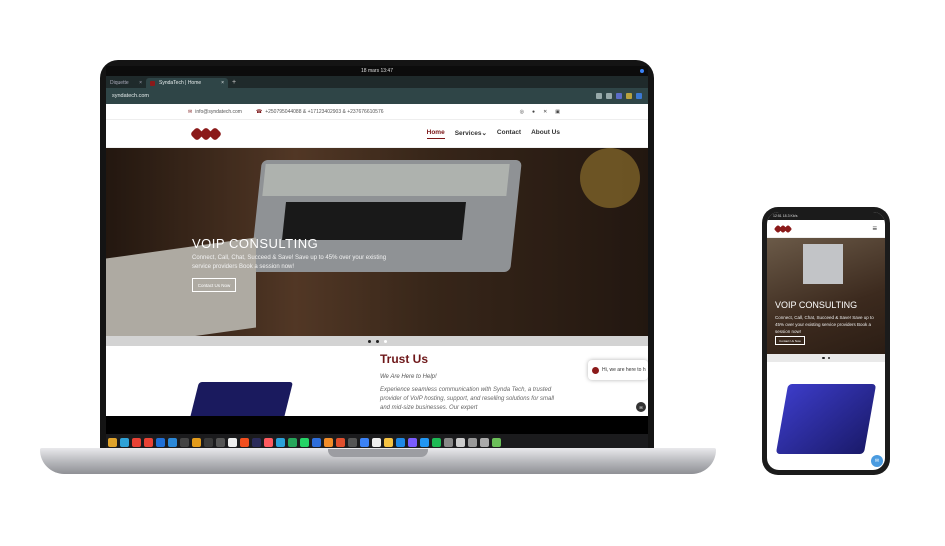 Image resolution: width=945 pixels, height=546 pixels. What do you see at coordinates (232, 83) in the screenshot?
I see `new-tab-button: +` at bounding box center [232, 83].